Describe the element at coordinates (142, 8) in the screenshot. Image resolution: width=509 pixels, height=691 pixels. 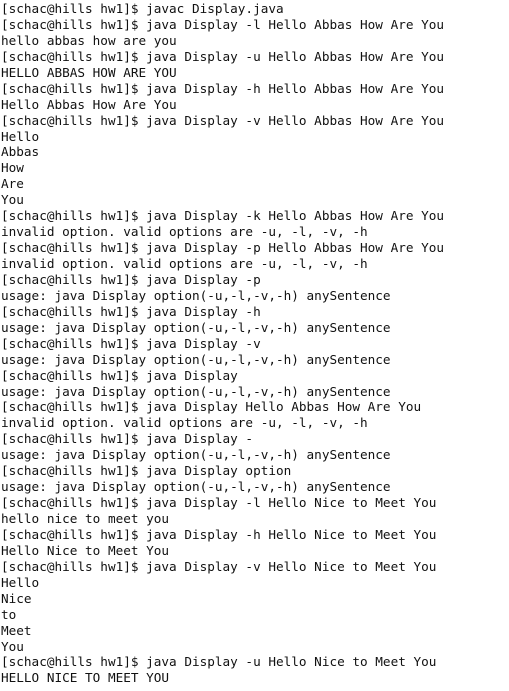
I see `terminal-line: [schac@hills hw1]$ javac Display.java` at that location.